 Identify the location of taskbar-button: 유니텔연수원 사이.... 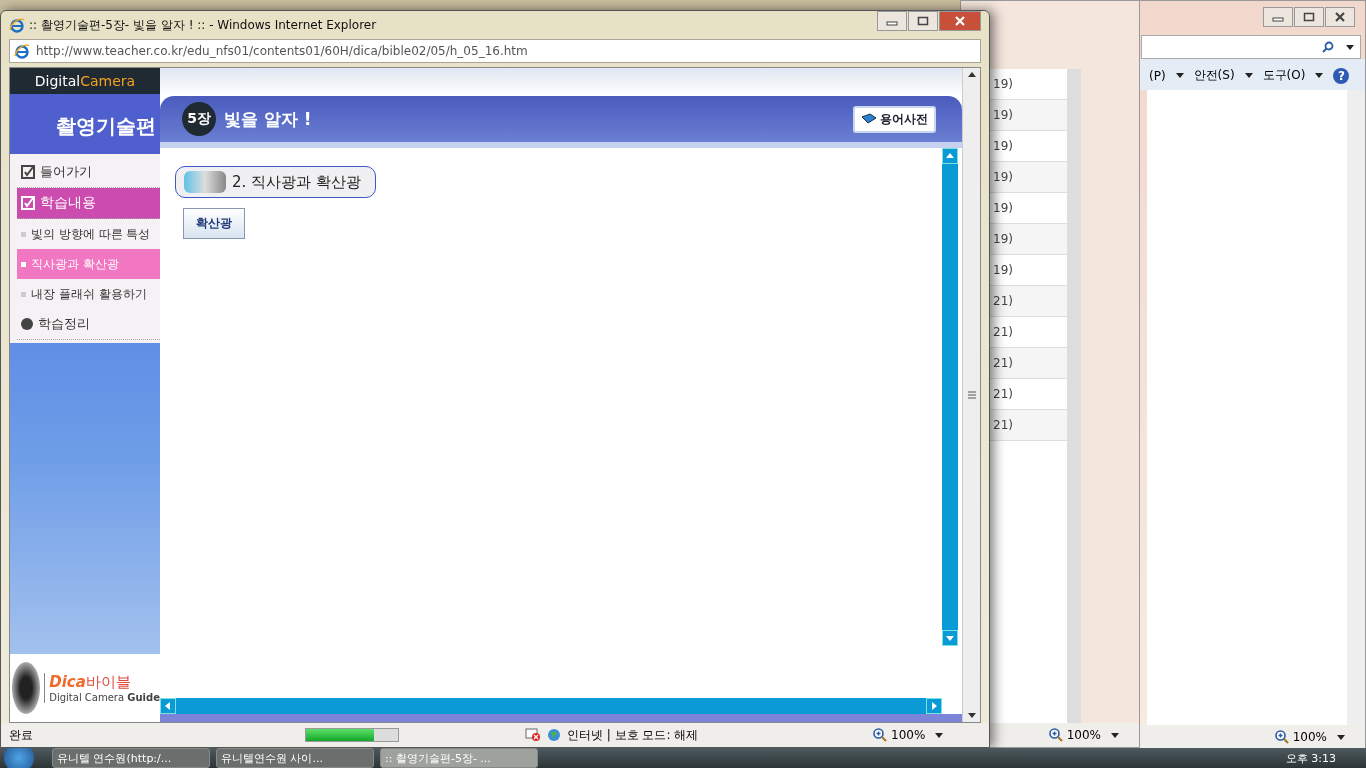
(295, 758).